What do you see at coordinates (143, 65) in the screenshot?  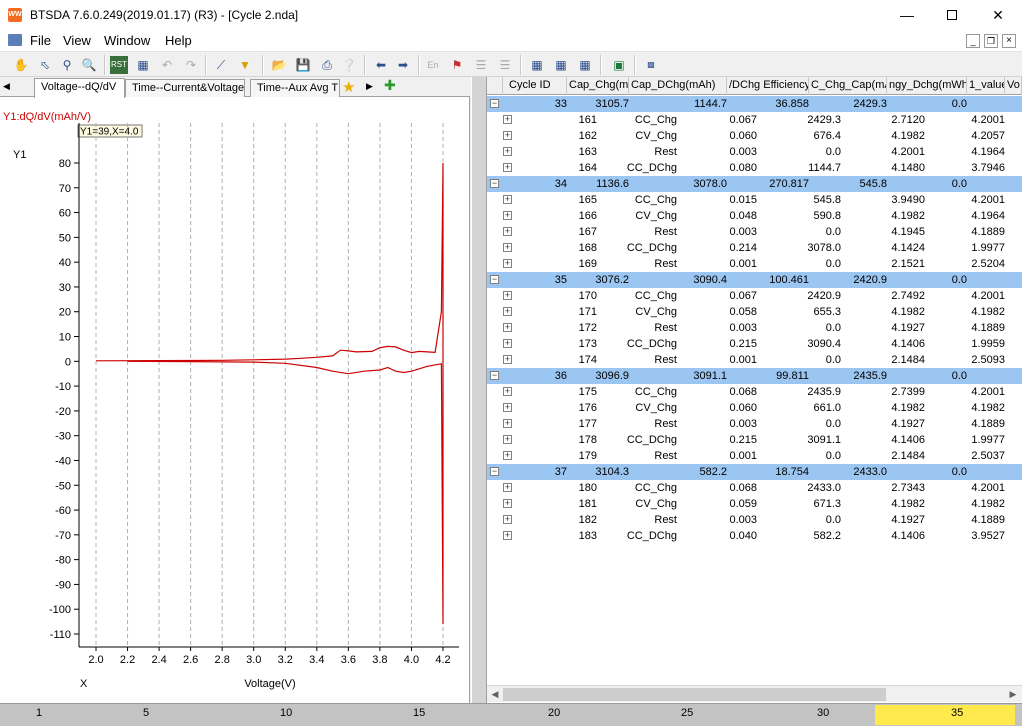 I see `data-view-icon: ▦` at bounding box center [143, 65].